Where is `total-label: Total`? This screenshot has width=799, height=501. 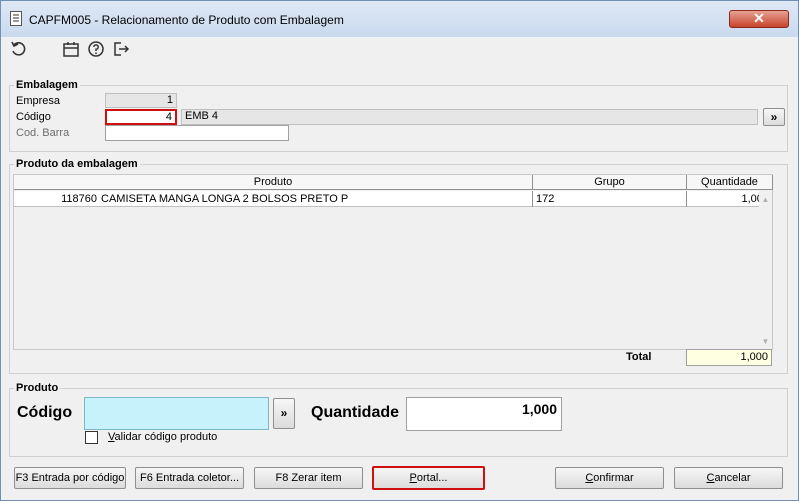 total-label: Total is located at coordinates (639, 357).